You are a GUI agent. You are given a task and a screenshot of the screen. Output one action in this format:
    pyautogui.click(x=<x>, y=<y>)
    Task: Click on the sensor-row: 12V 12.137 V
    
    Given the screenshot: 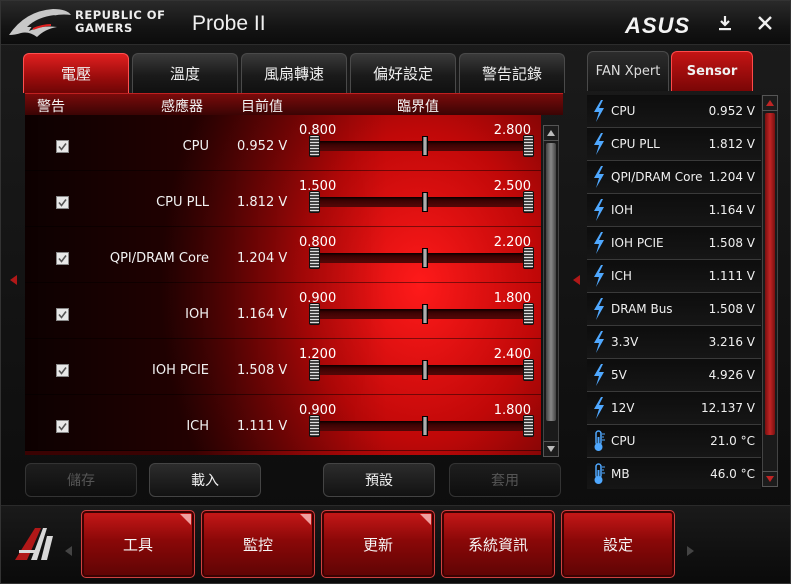 What is the action you would take?
    pyautogui.click(x=674, y=408)
    